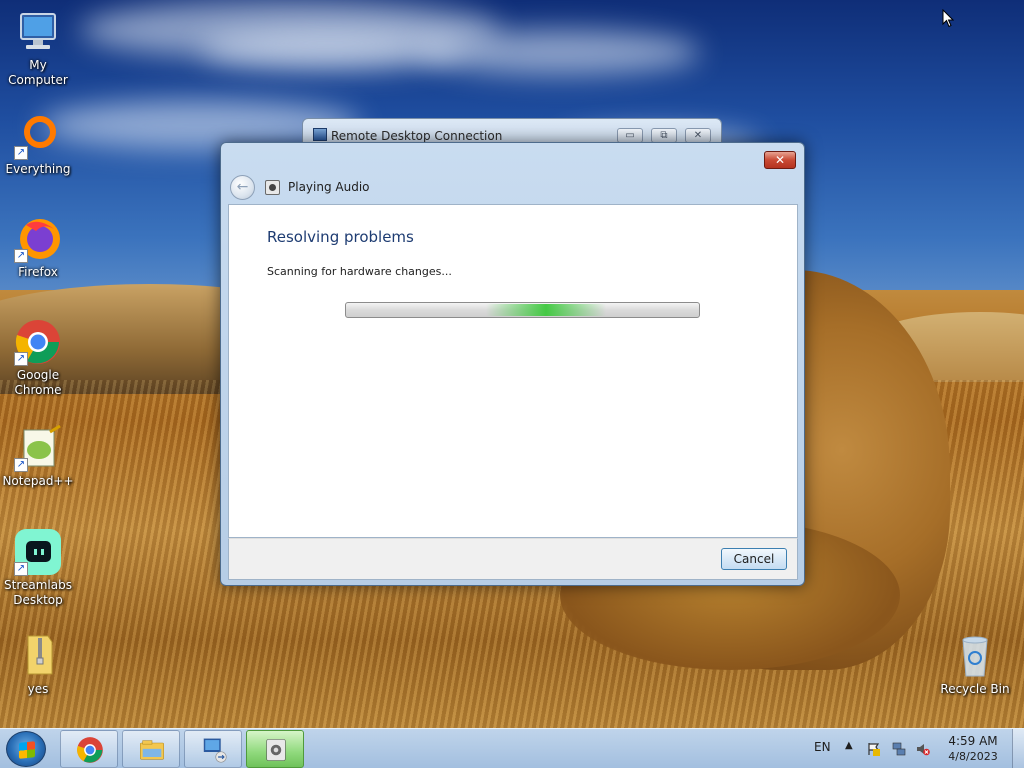 The image size is (1024, 768). I want to click on desktop-icon-recycle-bin: Recycle Bin, so click(975, 664).